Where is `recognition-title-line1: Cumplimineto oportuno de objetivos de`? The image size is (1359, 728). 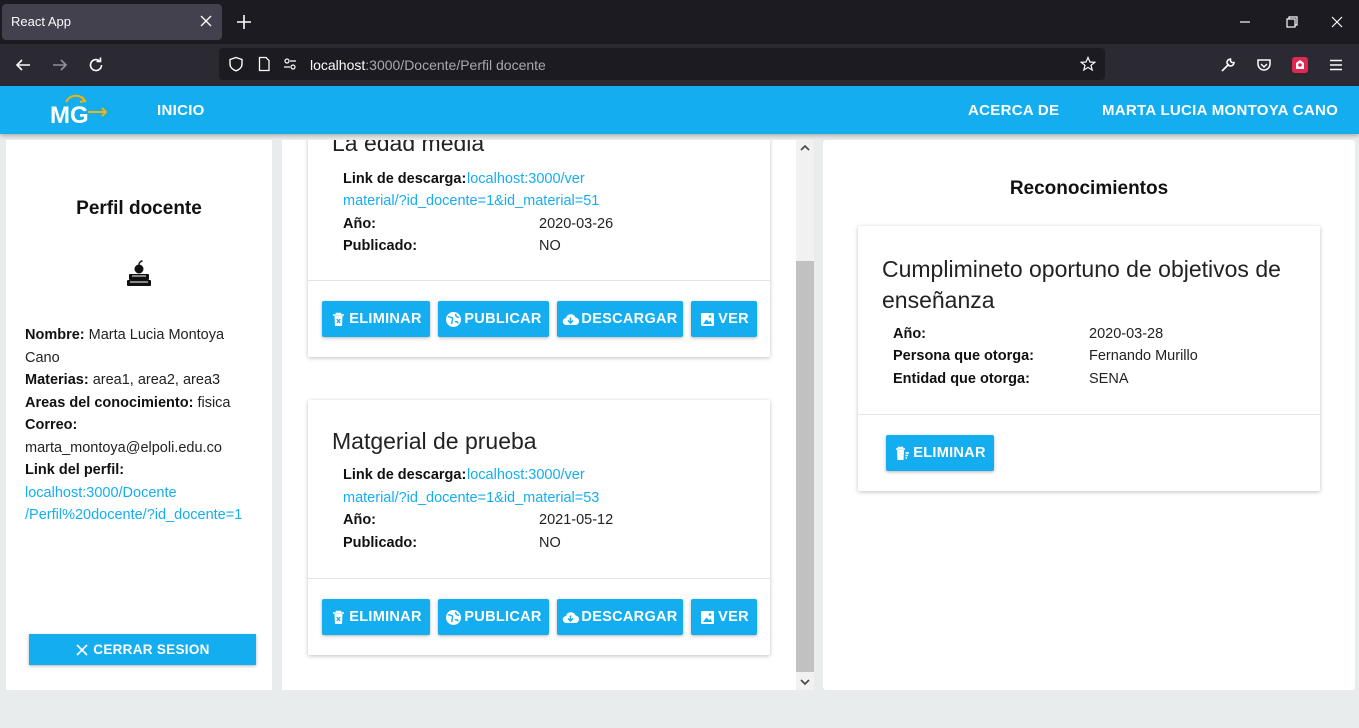
recognition-title-line1: Cumplimineto oportuno de objetivos de is located at coordinates (1081, 269).